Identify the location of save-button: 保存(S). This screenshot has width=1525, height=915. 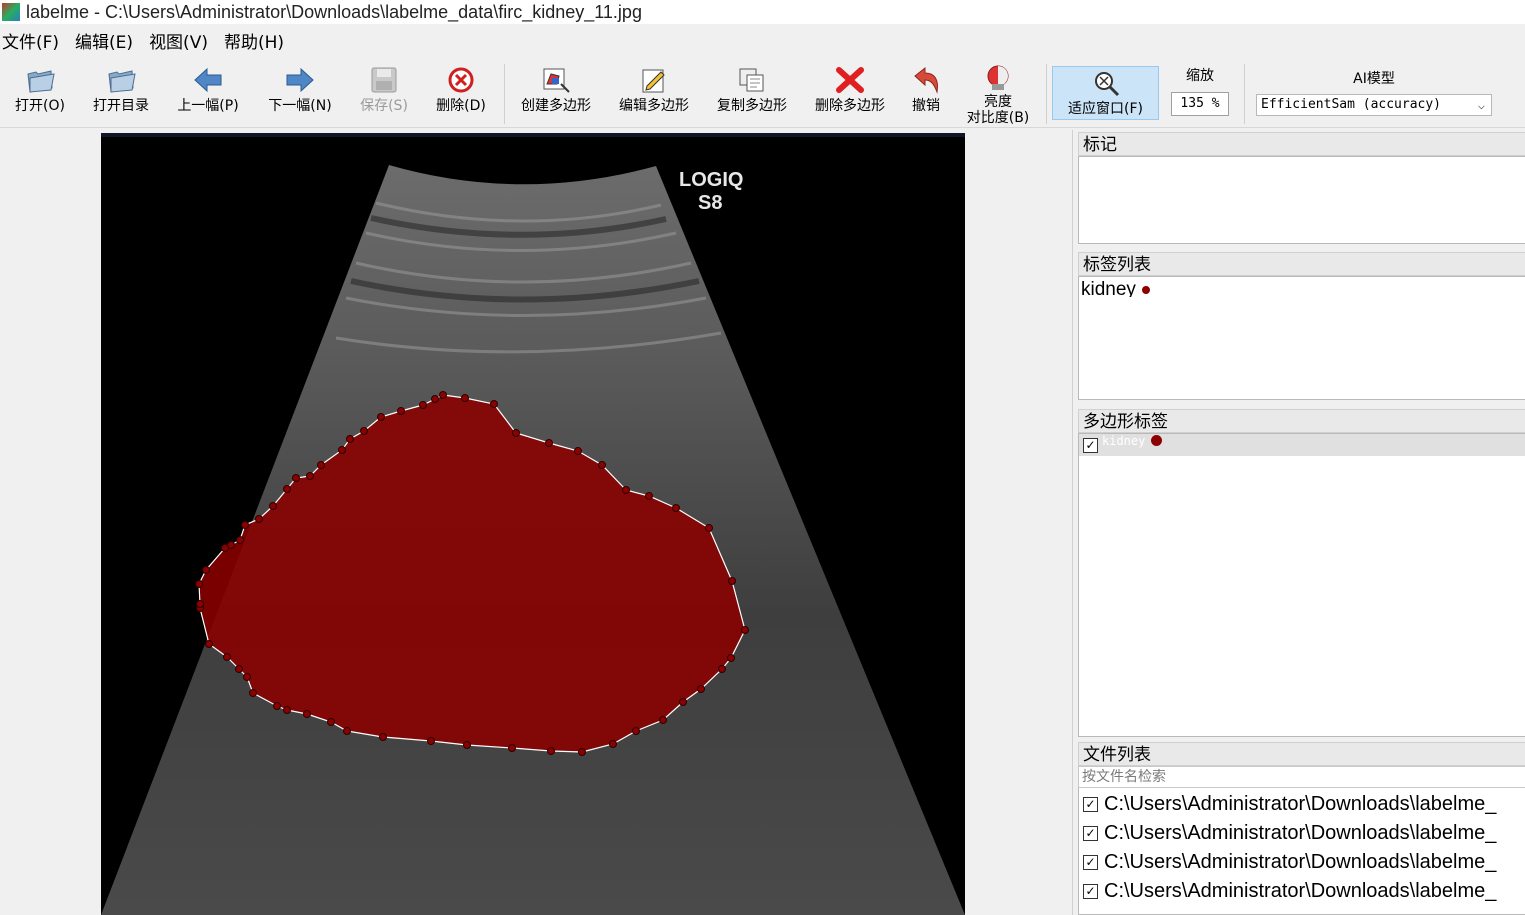
(384, 95).